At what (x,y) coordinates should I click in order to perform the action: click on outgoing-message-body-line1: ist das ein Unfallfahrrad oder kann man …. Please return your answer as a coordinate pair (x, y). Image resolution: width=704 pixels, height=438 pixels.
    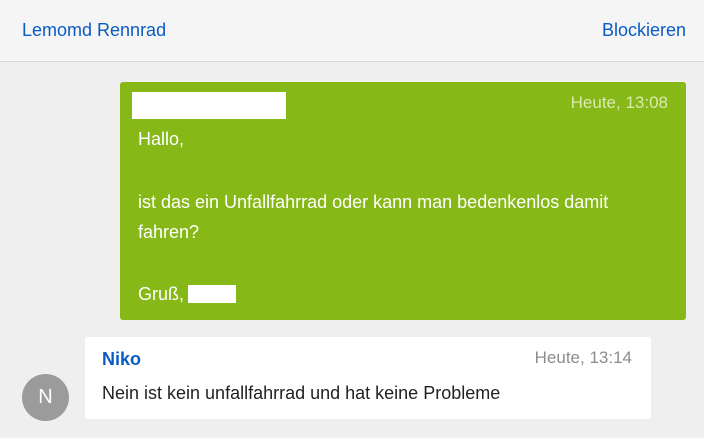
    Looking at the image, I should click on (373, 202).